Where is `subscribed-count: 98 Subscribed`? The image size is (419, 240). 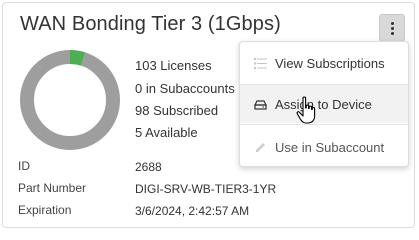
subscribed-count: 98 Subscribed is located at coordinates (177, 110).